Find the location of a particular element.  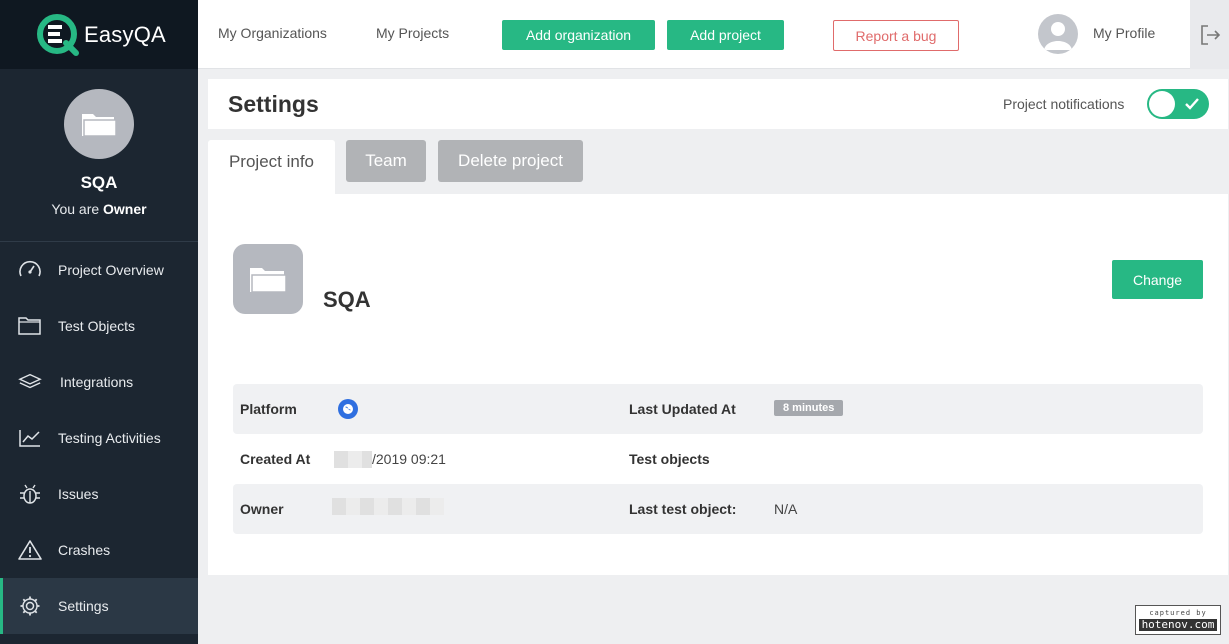

sidebar-item-label: Integrations is located at coordinates (97, 382).